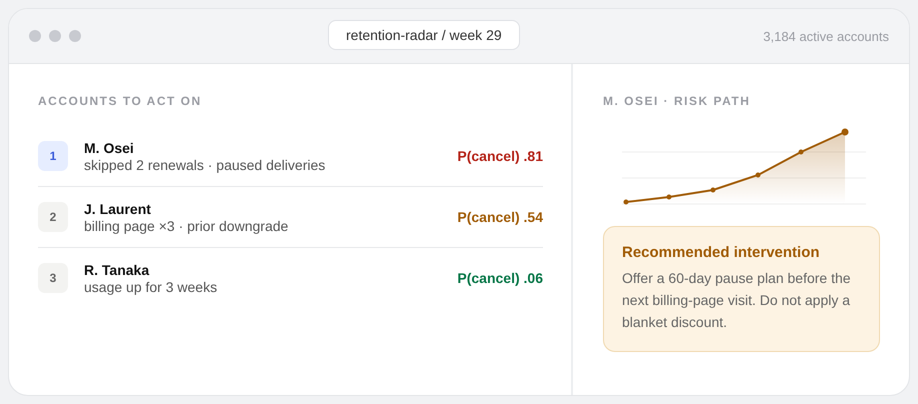 Image resolution: width=918 pixels, height=404 pixels. I want to click on account-row: 1 M. Osei skipped 2 renewals · paused deliveries P(cancel) .81, so click(290, 156).